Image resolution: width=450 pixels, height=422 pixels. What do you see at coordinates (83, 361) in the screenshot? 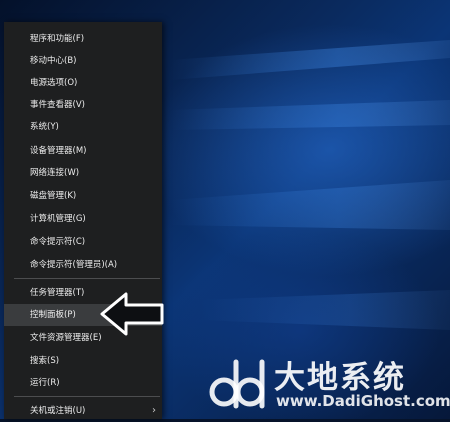
I see `menu-item-search: 搜索(S)` at bounding box center [83, 361].